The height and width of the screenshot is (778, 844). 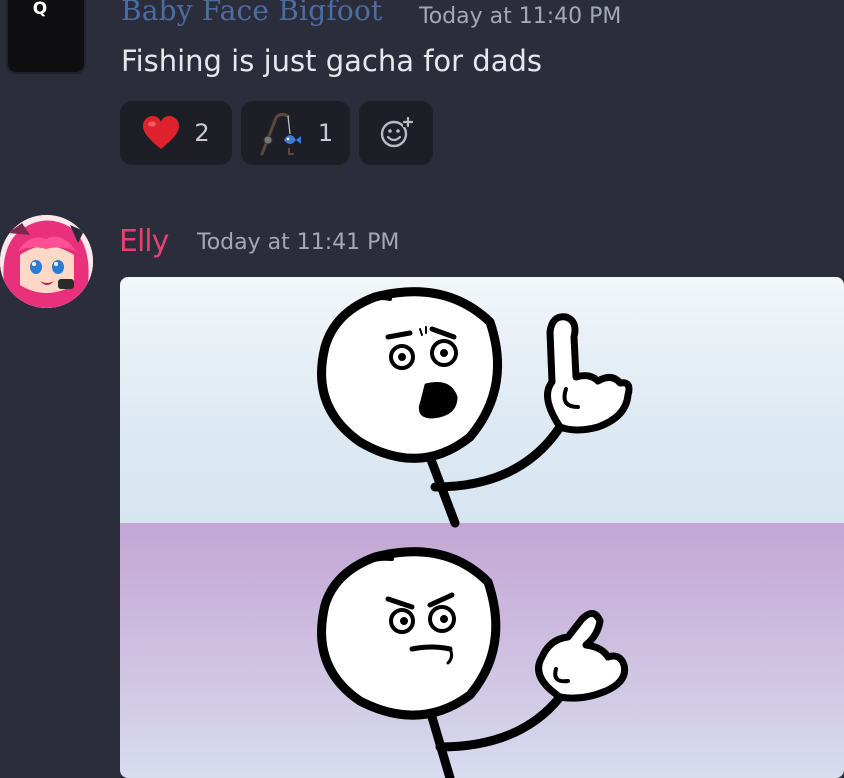 What do you see at coordinates (331, 61) in the screenshot?
I see `message-content: Fishing is just gacha for dads` at bounding box center [331, 61].